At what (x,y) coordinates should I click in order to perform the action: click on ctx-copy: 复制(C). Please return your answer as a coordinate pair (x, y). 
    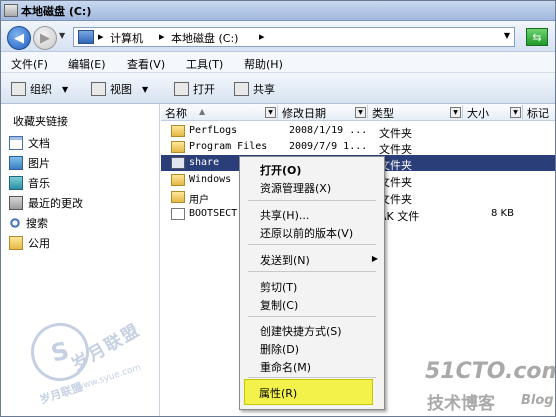
    Looking at the image, I should click on (279, 305).